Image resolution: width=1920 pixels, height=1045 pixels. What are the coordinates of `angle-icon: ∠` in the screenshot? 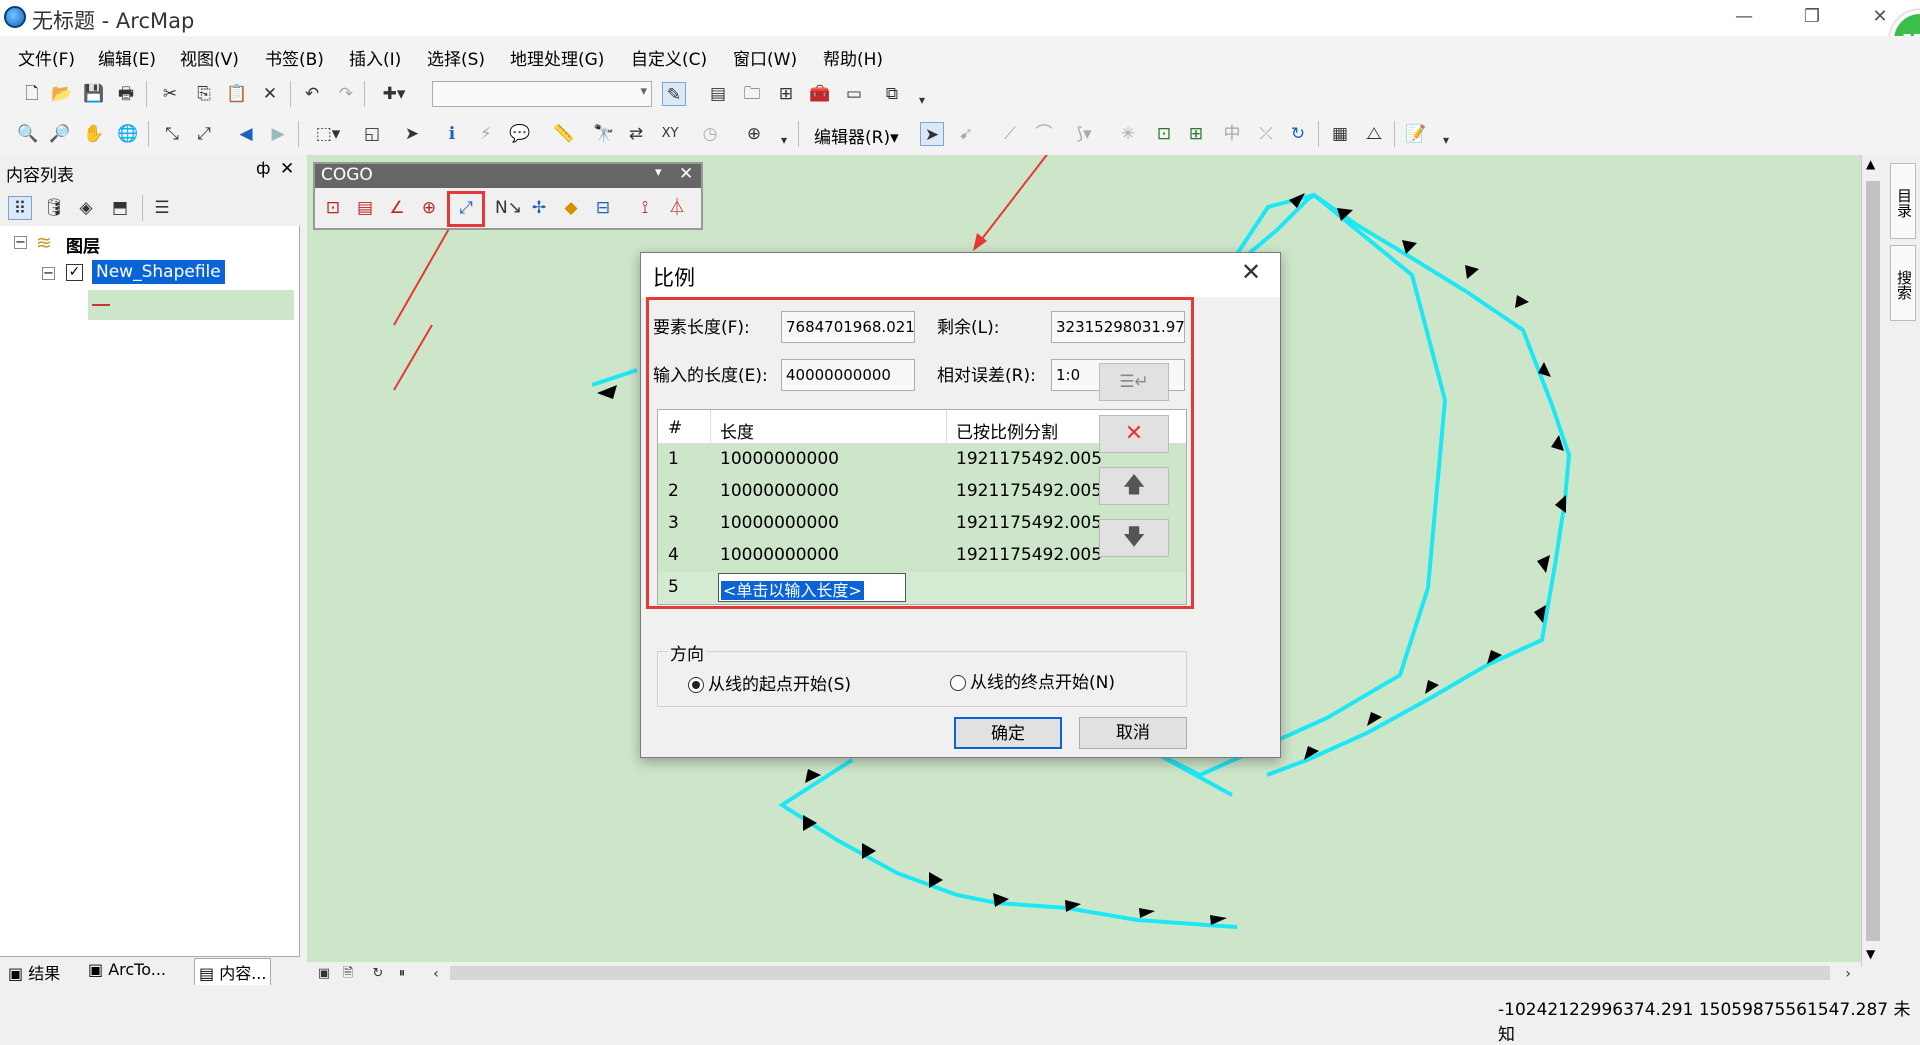 It's located at (397, 208).